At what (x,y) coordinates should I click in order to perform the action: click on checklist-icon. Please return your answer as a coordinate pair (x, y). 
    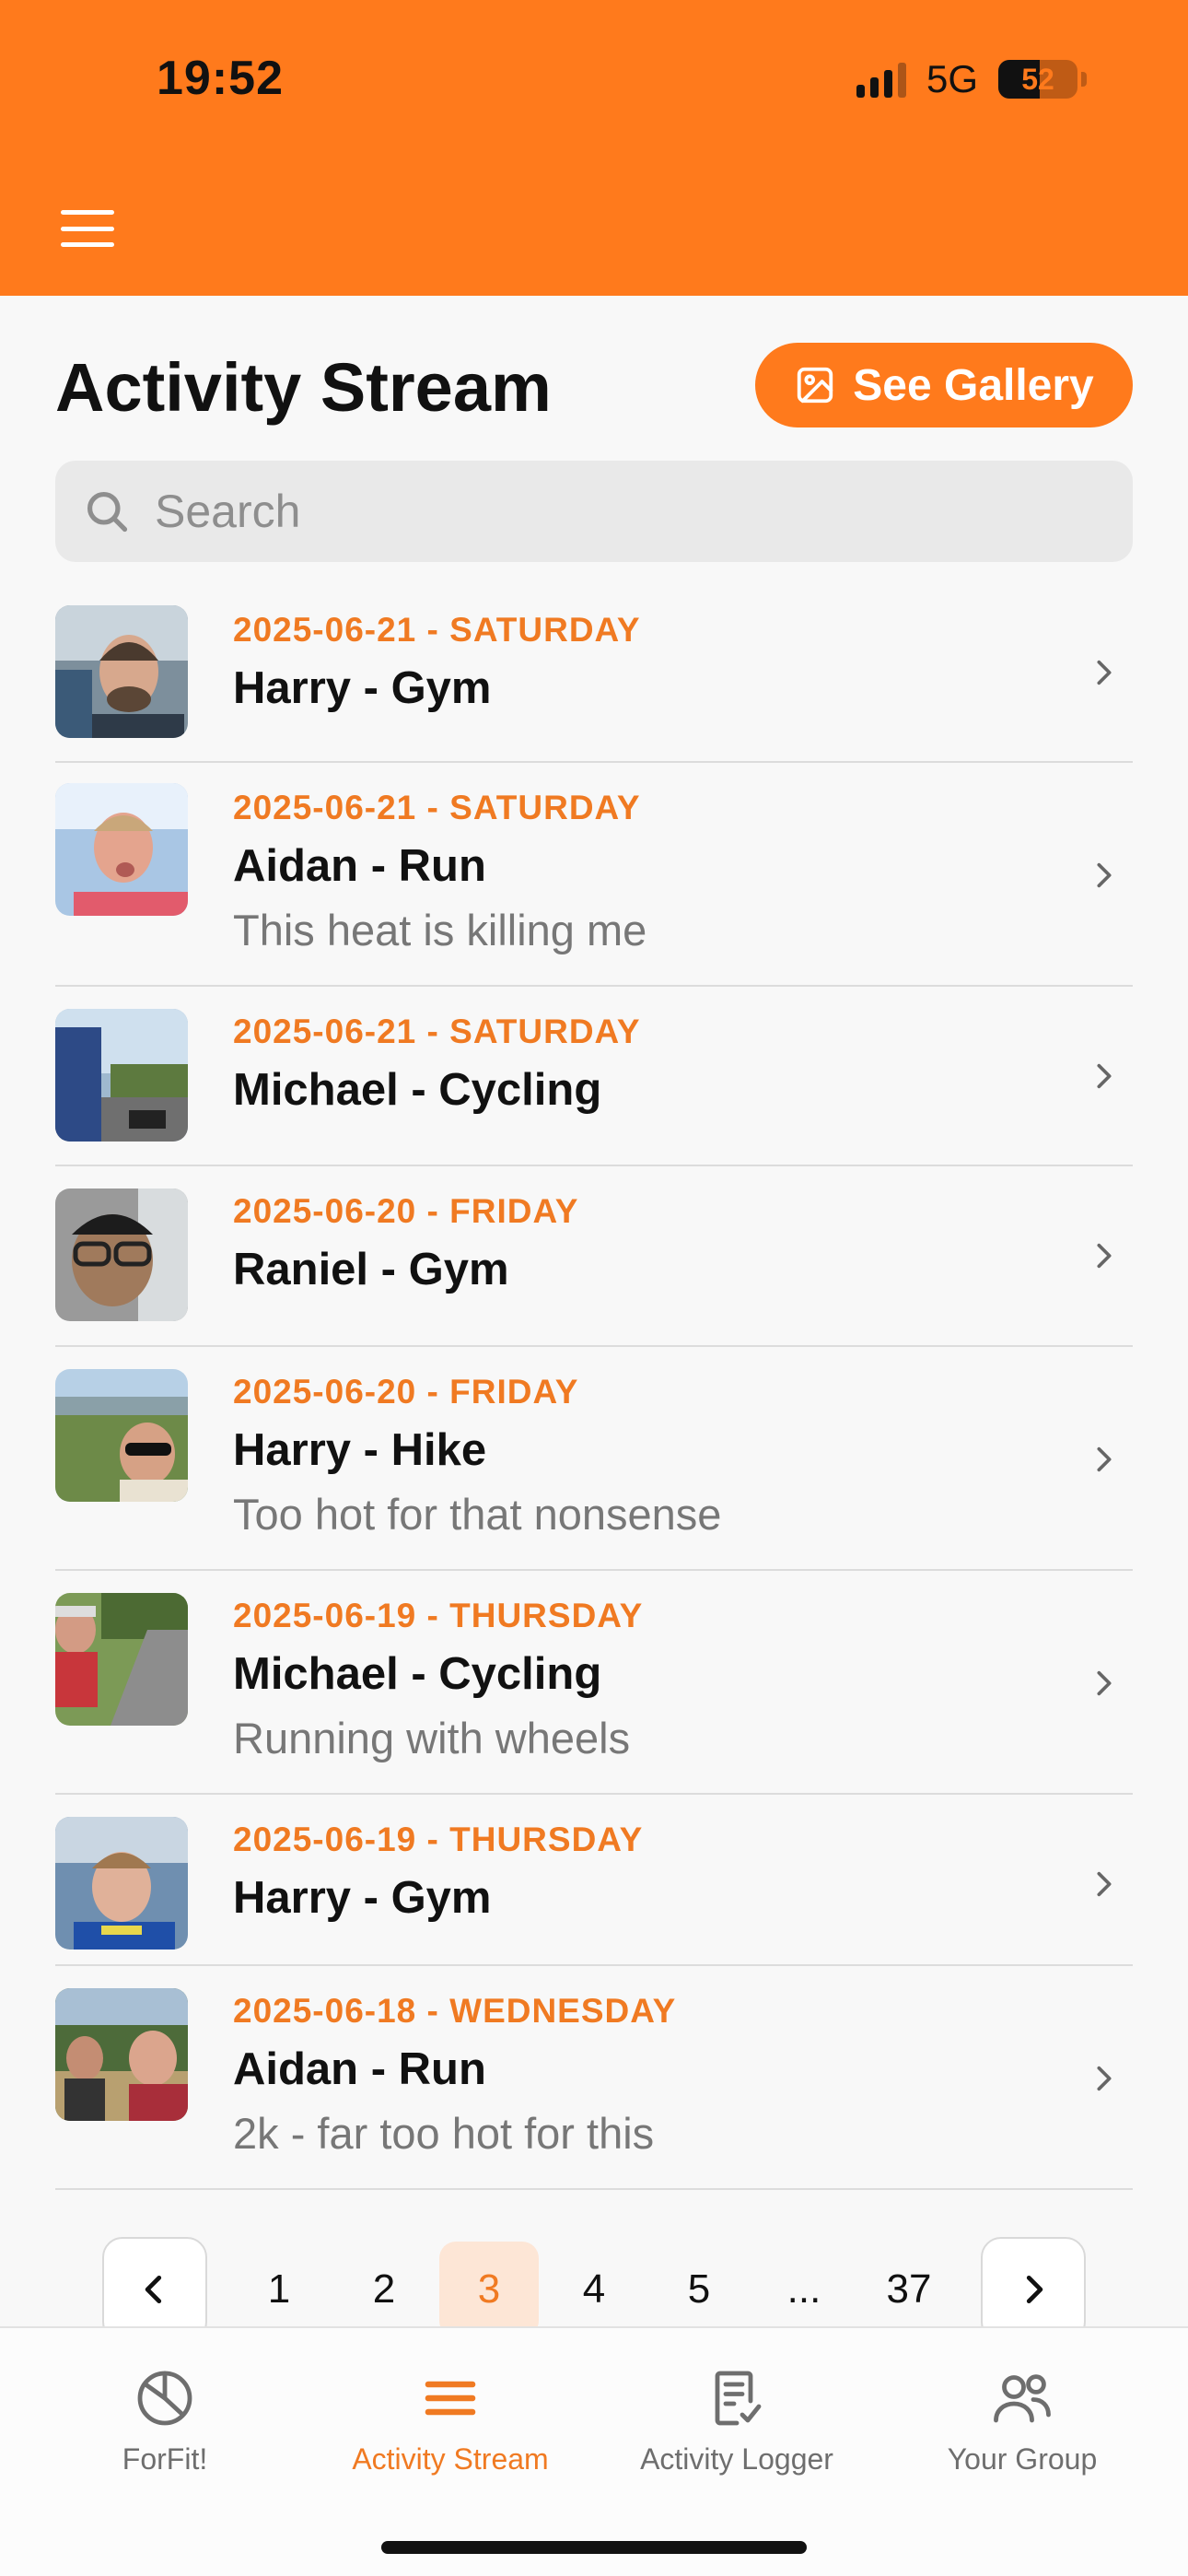
    Looking at the image, I should click on (738, 2398).